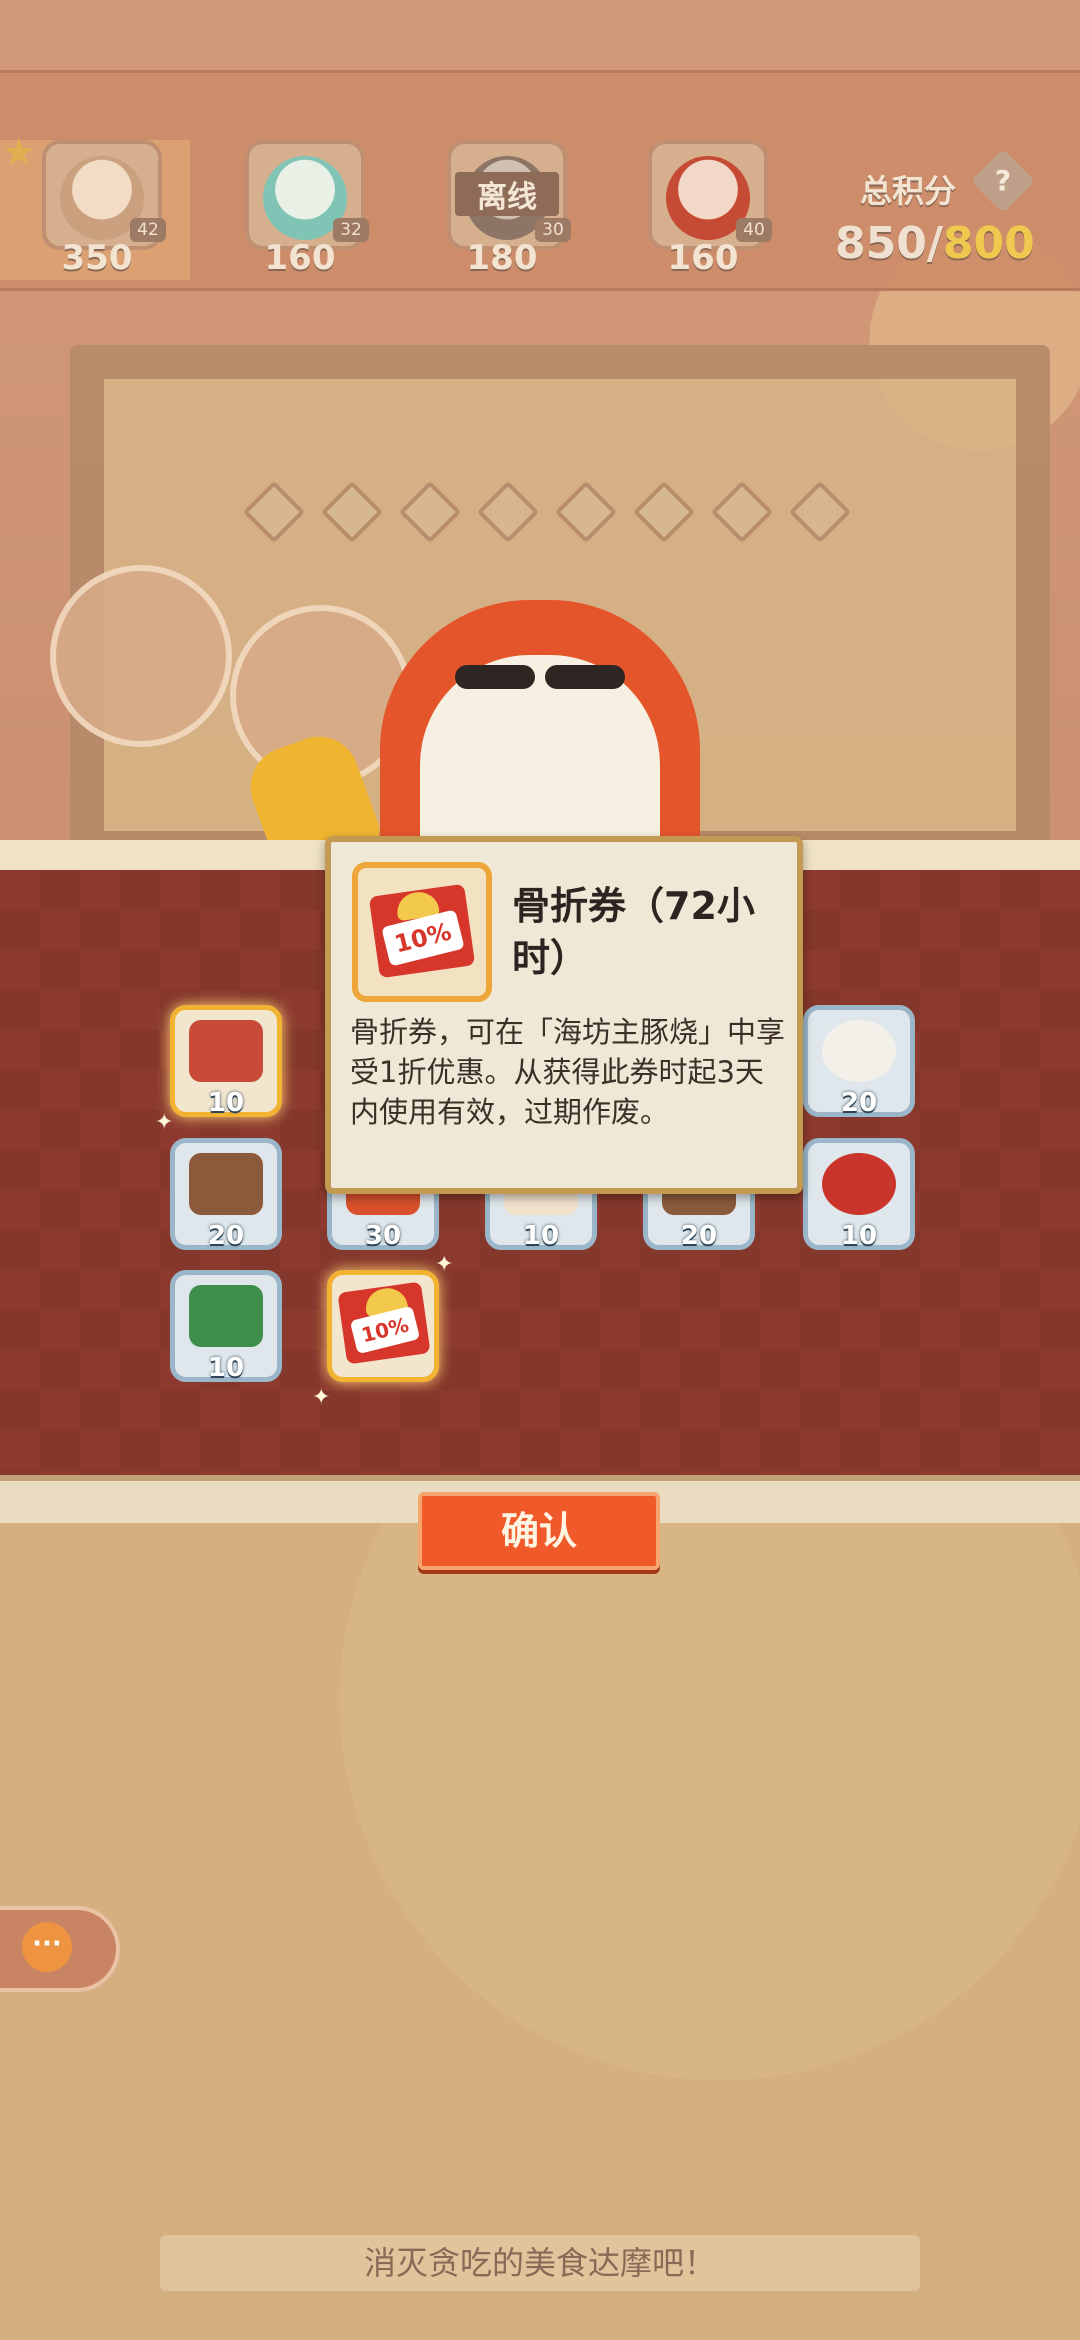 Image resolution: width=1080 pixels, height=2340 pixels. What do you see at coordinates (104, 195) in the screenshot?
I see `player-avatar: 42` at bounding box center [104, 195].